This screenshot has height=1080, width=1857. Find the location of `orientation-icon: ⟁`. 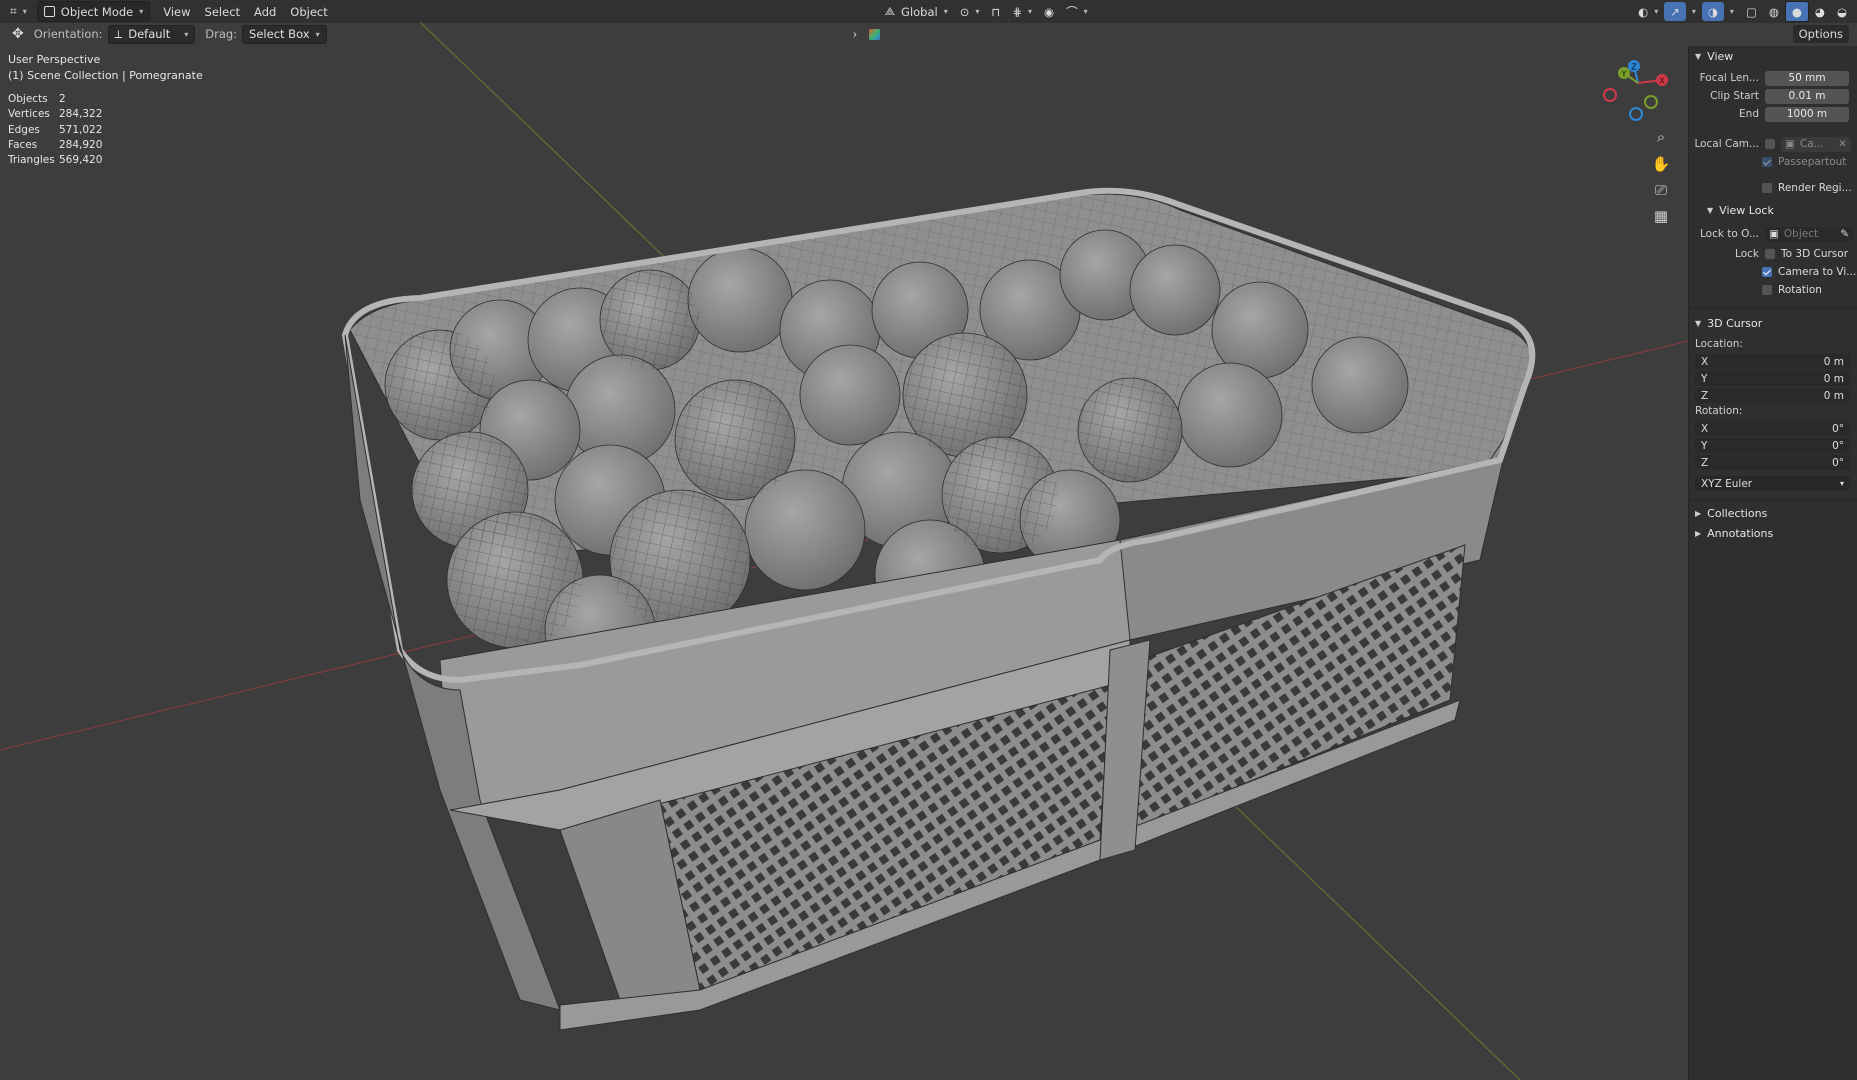

orientation-icon: ⟁ is located at coordinates (890, 11).